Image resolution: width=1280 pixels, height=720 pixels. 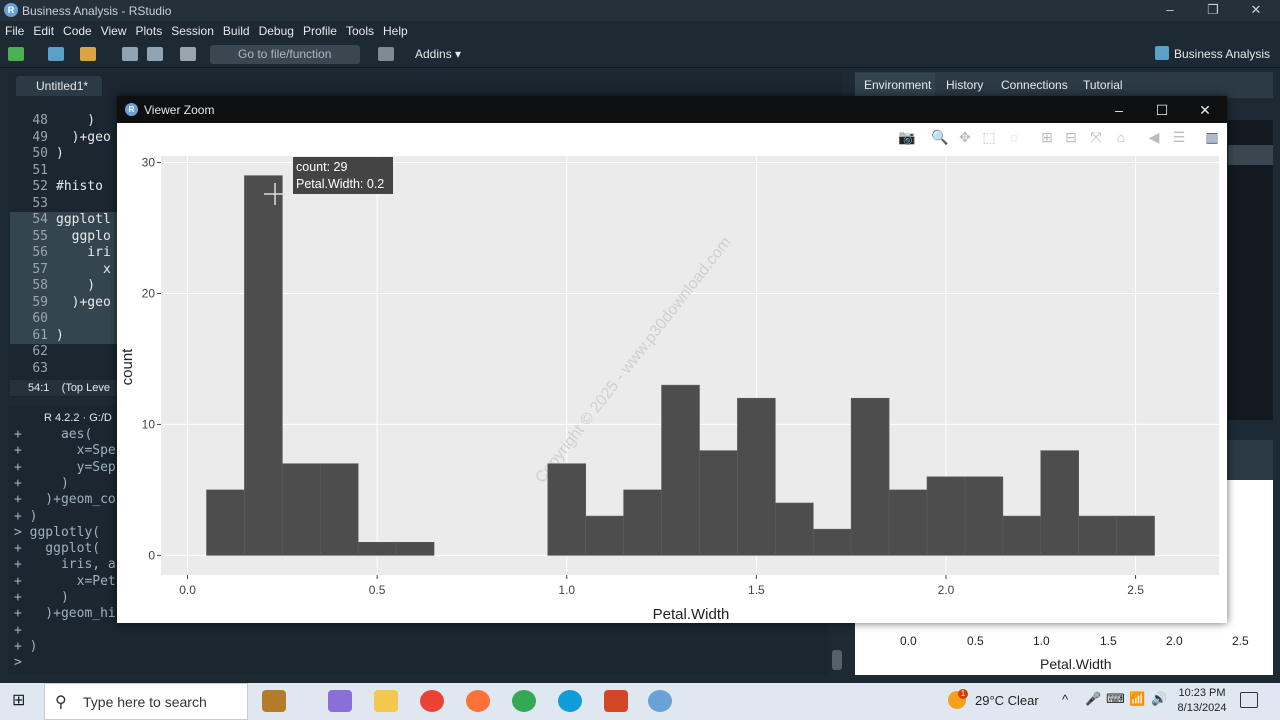 What do you see at coordinates (837, 660) in the screenshot?
I see `console-scrollbar` at bounding box center [837, 660].